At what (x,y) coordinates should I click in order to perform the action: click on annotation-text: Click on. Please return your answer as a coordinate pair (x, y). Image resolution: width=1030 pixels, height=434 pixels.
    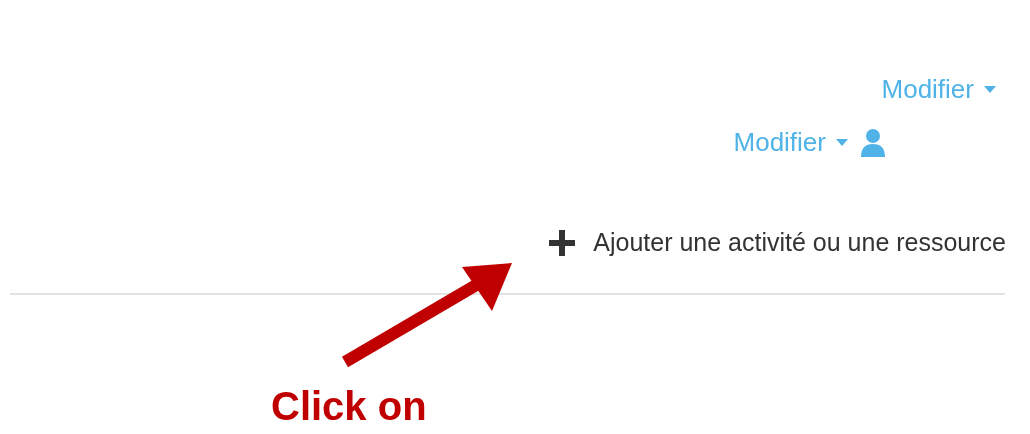
    Looking at the image, I should click on (349, 406).